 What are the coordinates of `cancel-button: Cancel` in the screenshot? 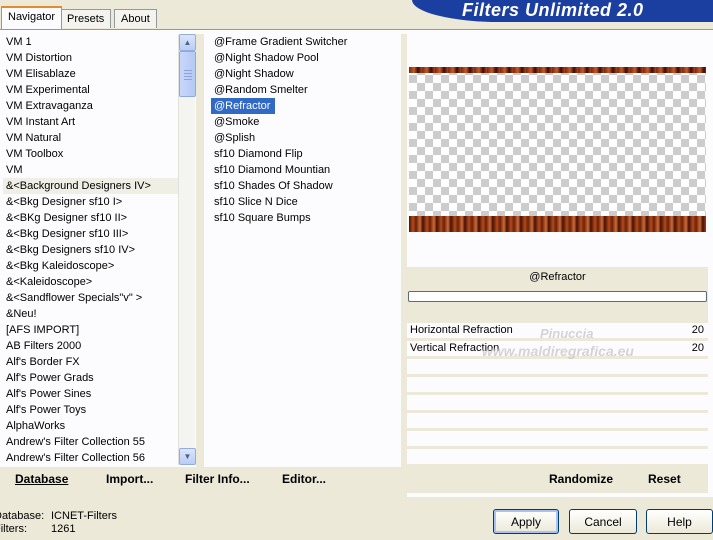 It's located at (603, 521).